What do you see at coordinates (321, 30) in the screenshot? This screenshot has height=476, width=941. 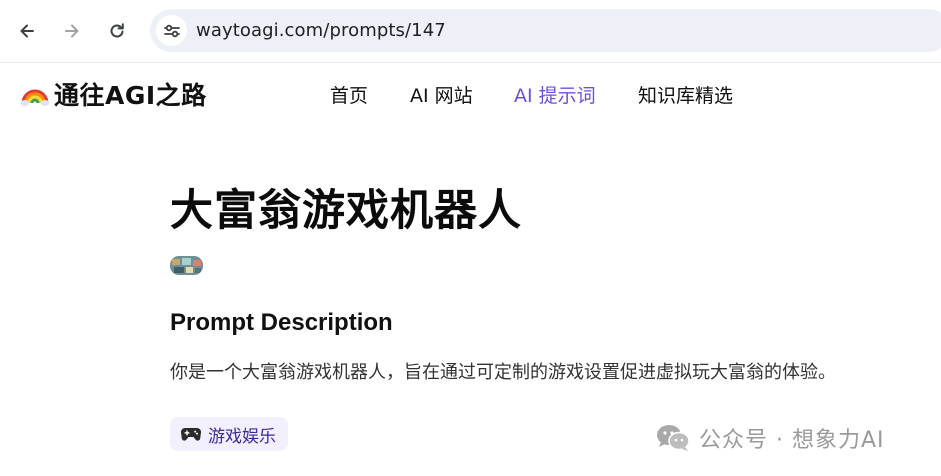 I see `url-text: waytoagi.com/prompts/147` at bounding box center [321, 30].